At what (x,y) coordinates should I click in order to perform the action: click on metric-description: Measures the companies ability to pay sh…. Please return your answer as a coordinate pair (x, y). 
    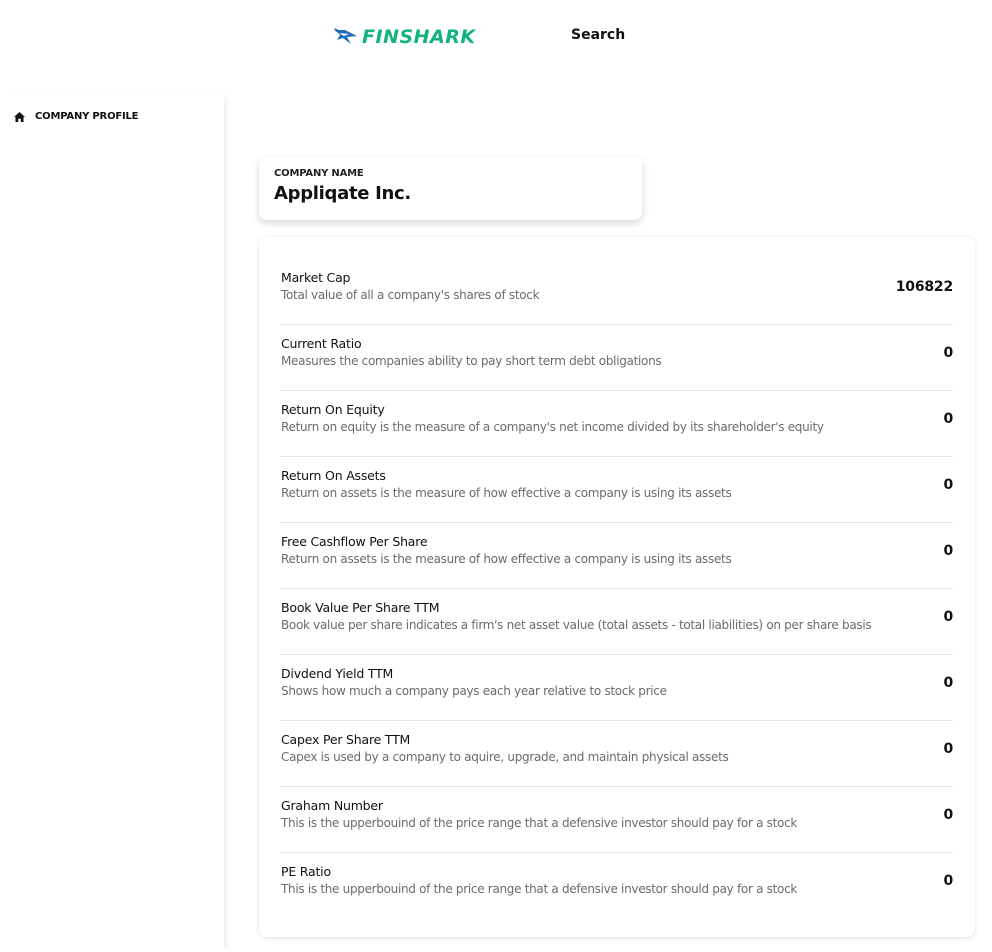
    Looking at the image, I should click on (471, 361).